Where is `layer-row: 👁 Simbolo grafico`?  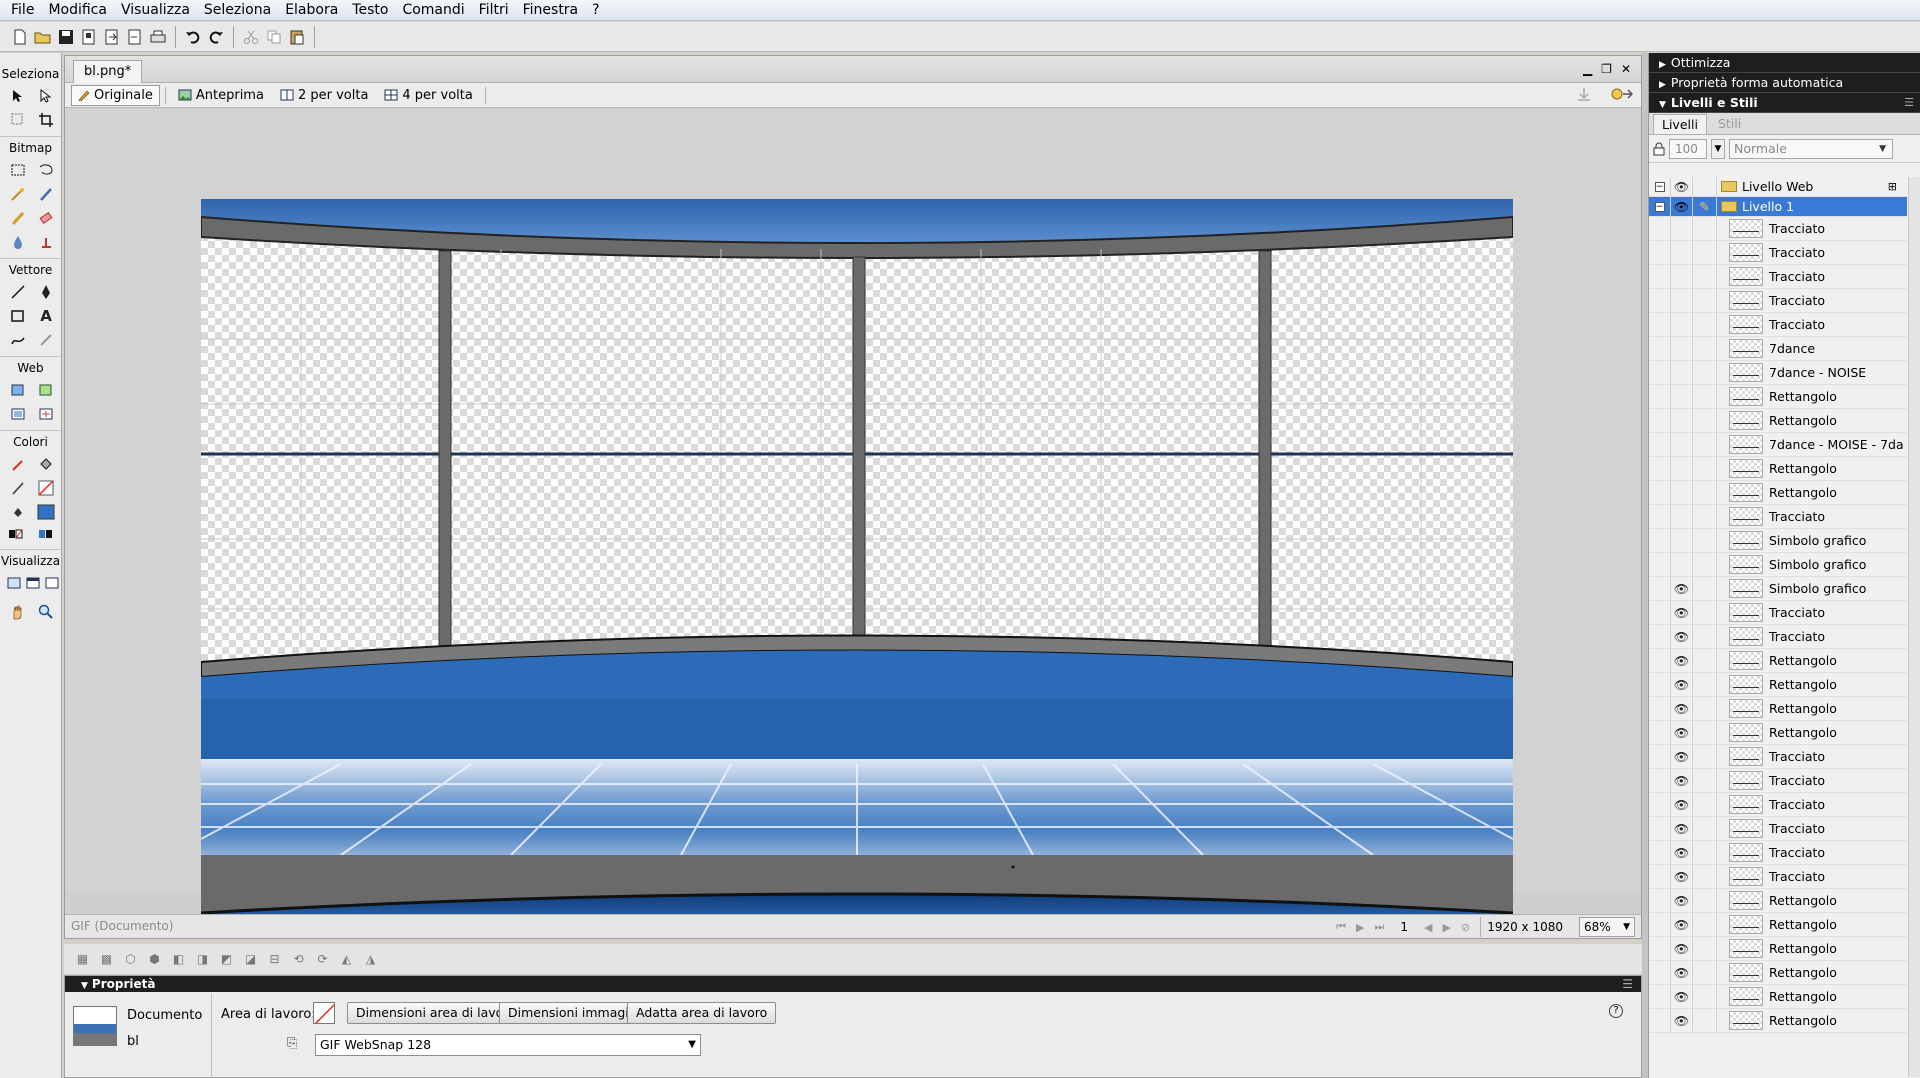
layer-row: 👁 Simbolo grafico is located at coordinates (1778, 588).